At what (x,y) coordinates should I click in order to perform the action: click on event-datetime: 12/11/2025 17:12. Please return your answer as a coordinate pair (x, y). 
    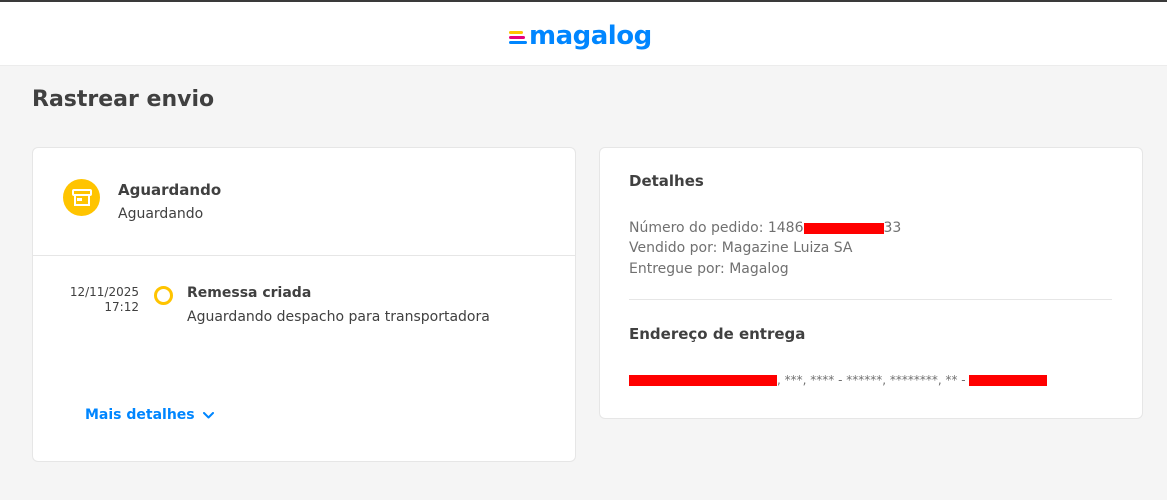
    Looking at the image, I should click on (101, 300).